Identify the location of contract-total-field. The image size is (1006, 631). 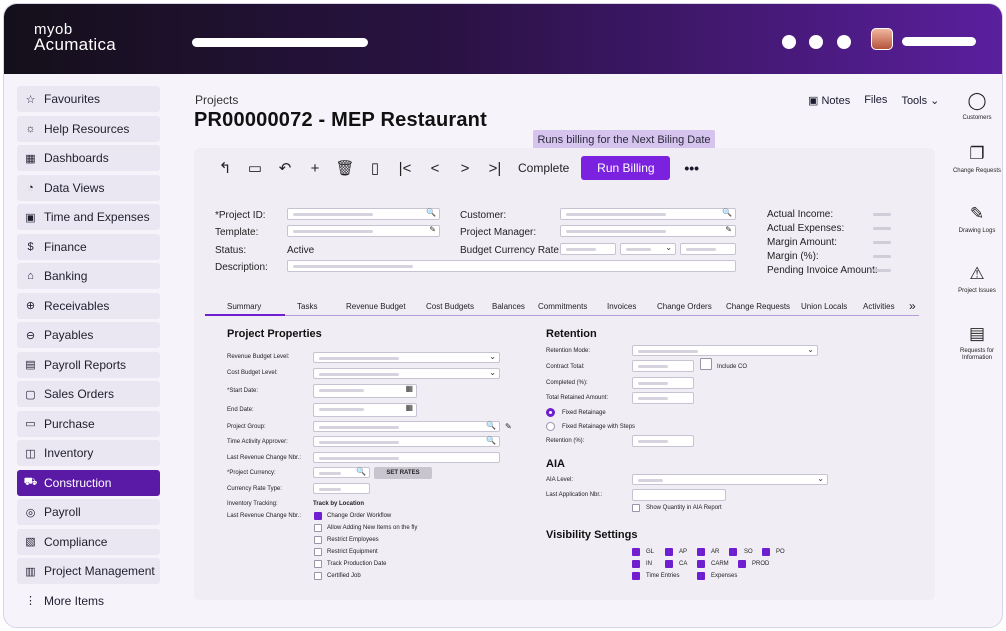
(663, 366).